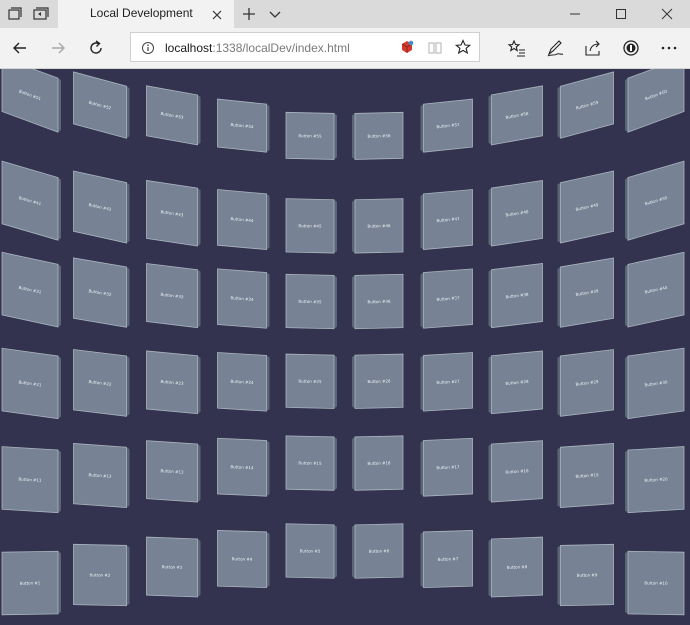 Image resolution: width=690 pixels, height=625 pixels. Describe the element at coordinates (407, 47) in the screenshot. I see `extension-icon` at that location.